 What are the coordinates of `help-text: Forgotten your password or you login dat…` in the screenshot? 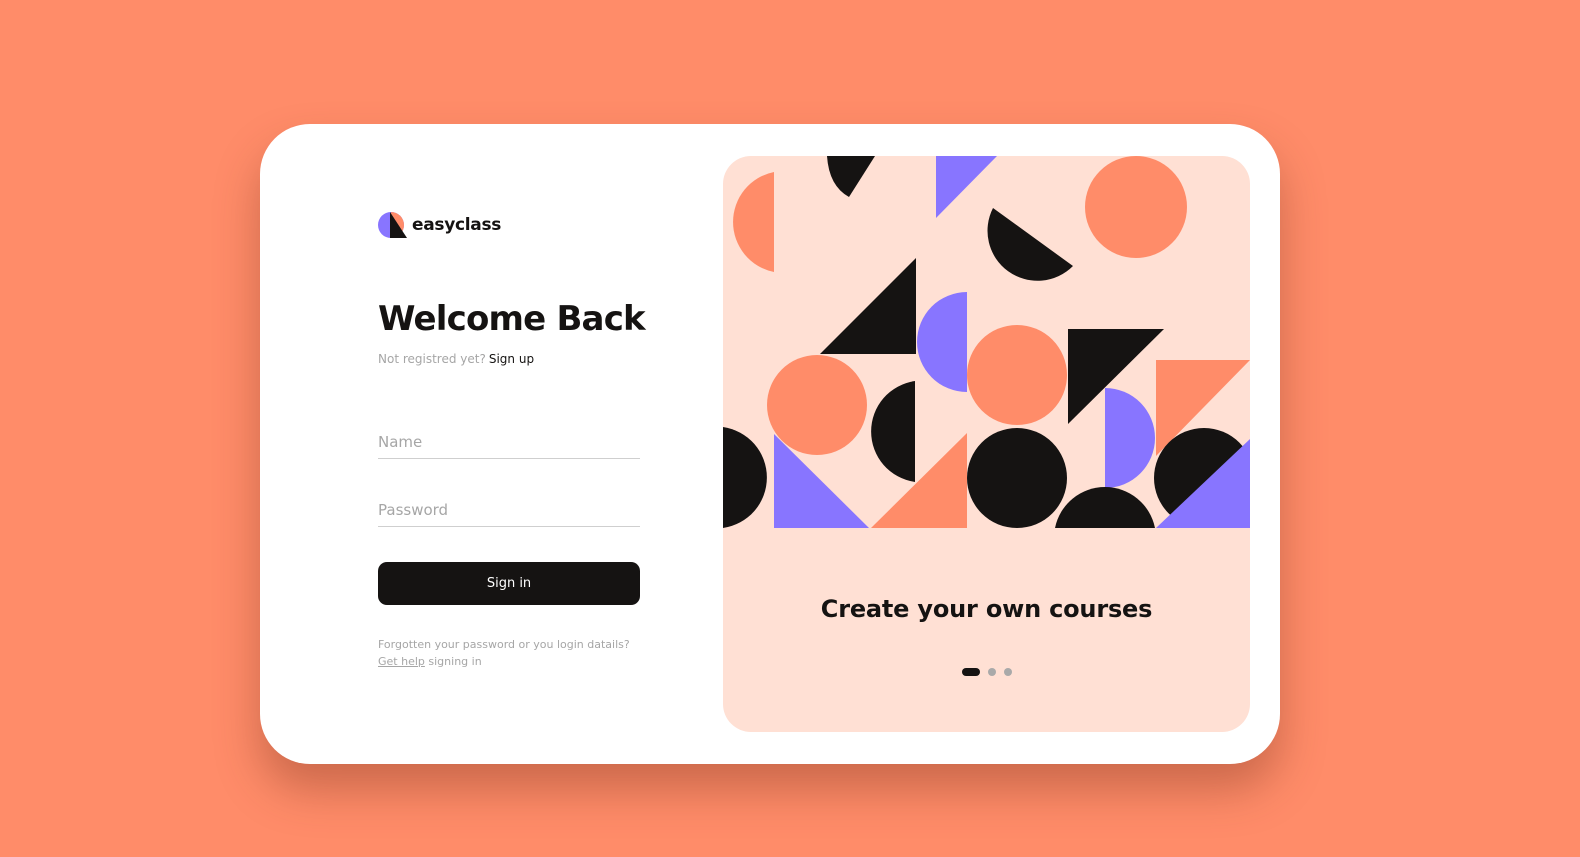 It's located at (515, 653).